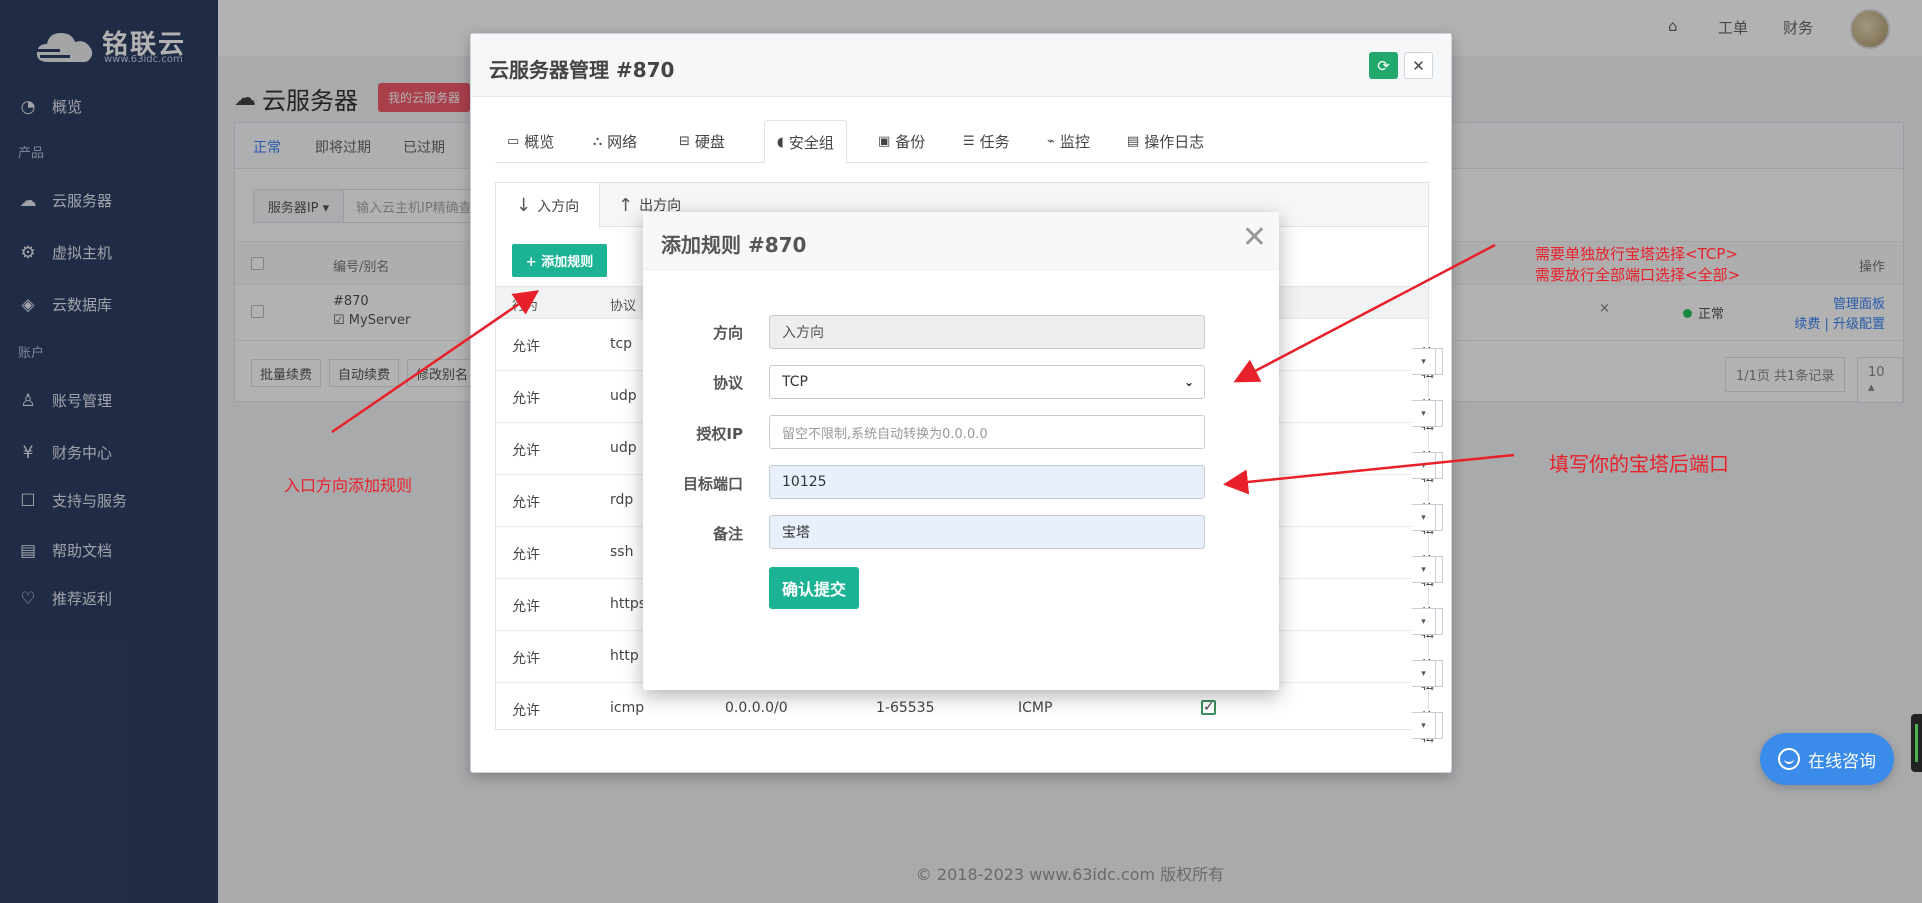 This screenshot has width=1922, height=903. Describe the element at coordinates (582, 70) in the screenshot. I see `modal-title: 云服务器管理 #870` at that location.